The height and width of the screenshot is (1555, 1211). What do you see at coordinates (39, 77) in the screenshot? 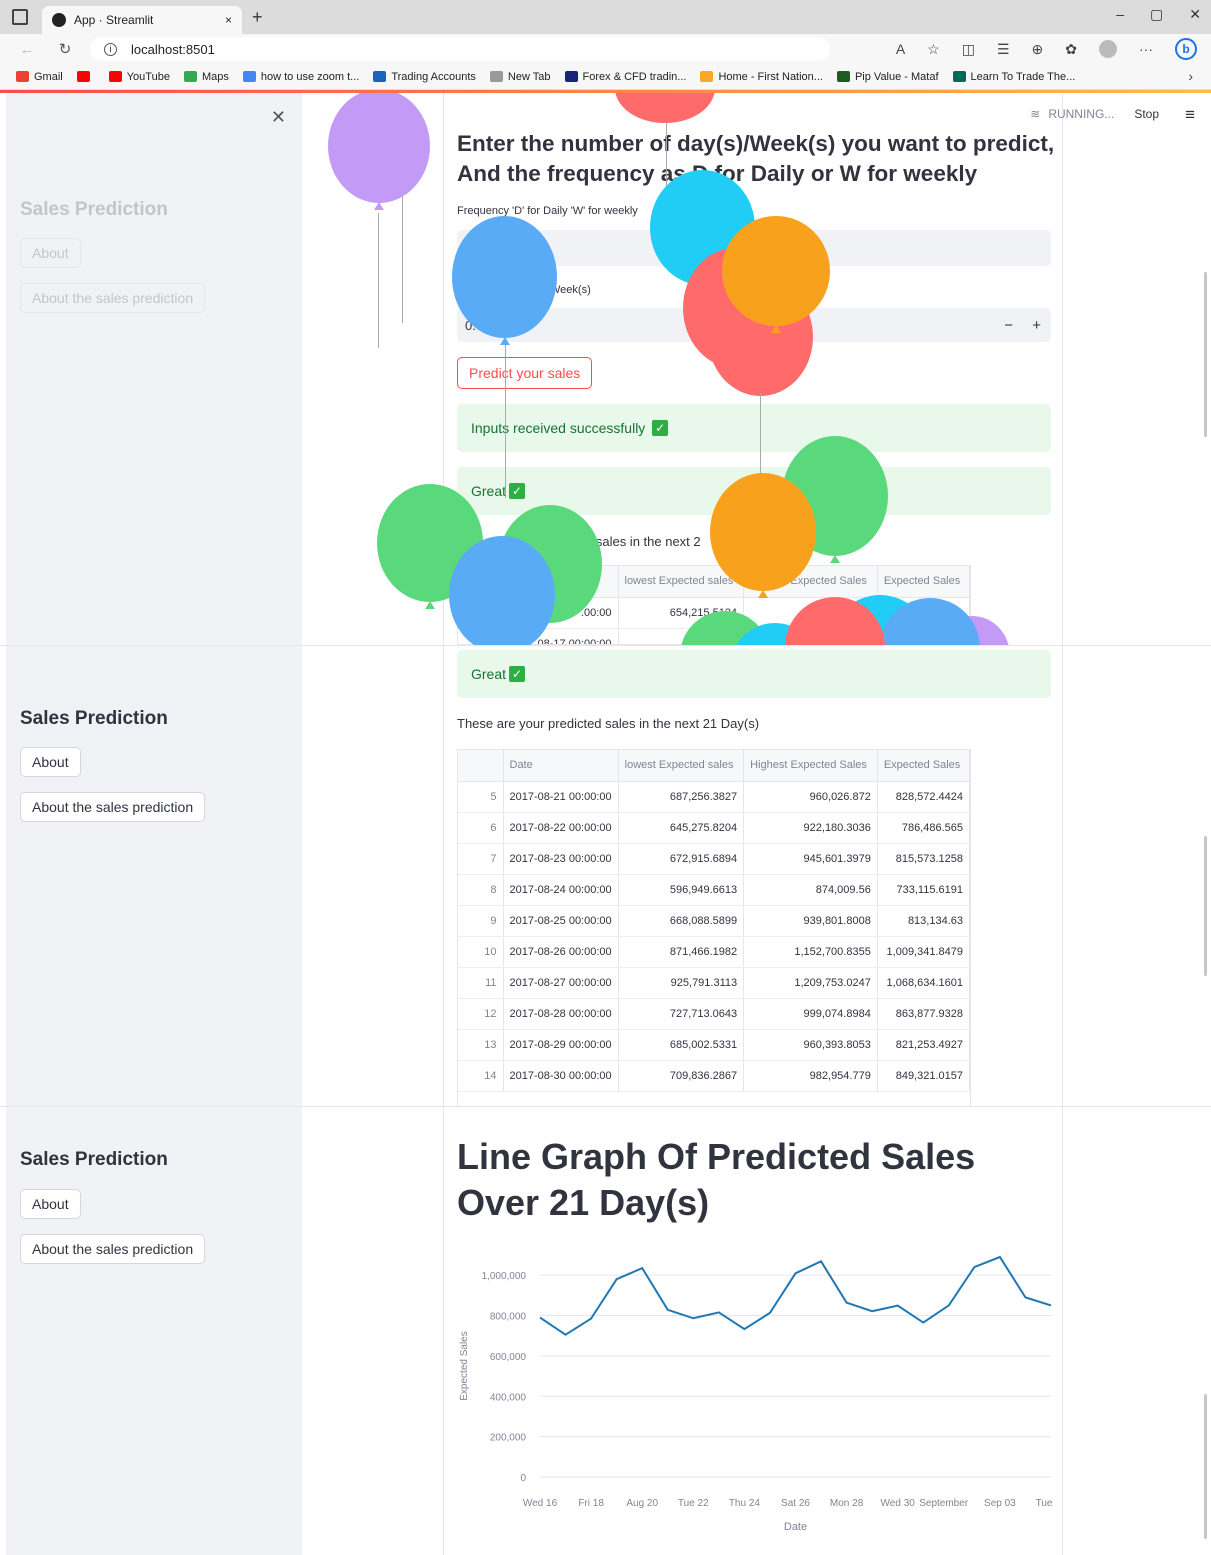
I see `bookmark-item: Gmail` at bounding box center [39, 77].